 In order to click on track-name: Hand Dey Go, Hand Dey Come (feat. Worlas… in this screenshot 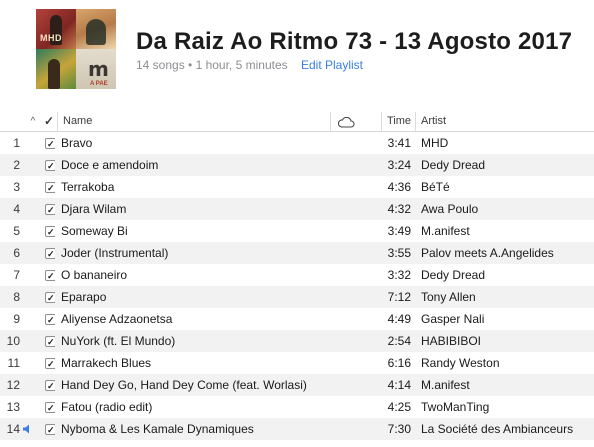, I will do `click(184, 385)`.